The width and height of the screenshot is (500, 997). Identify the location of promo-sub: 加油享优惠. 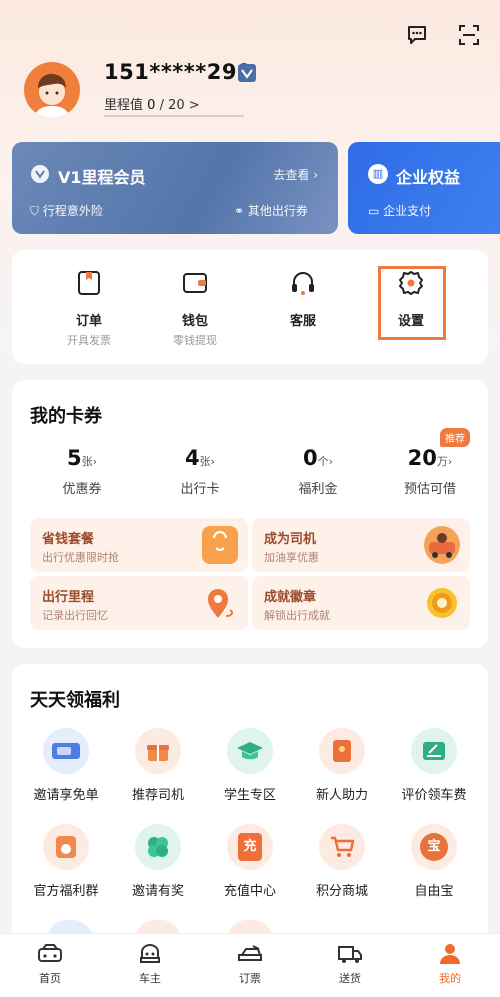
(291, 557).